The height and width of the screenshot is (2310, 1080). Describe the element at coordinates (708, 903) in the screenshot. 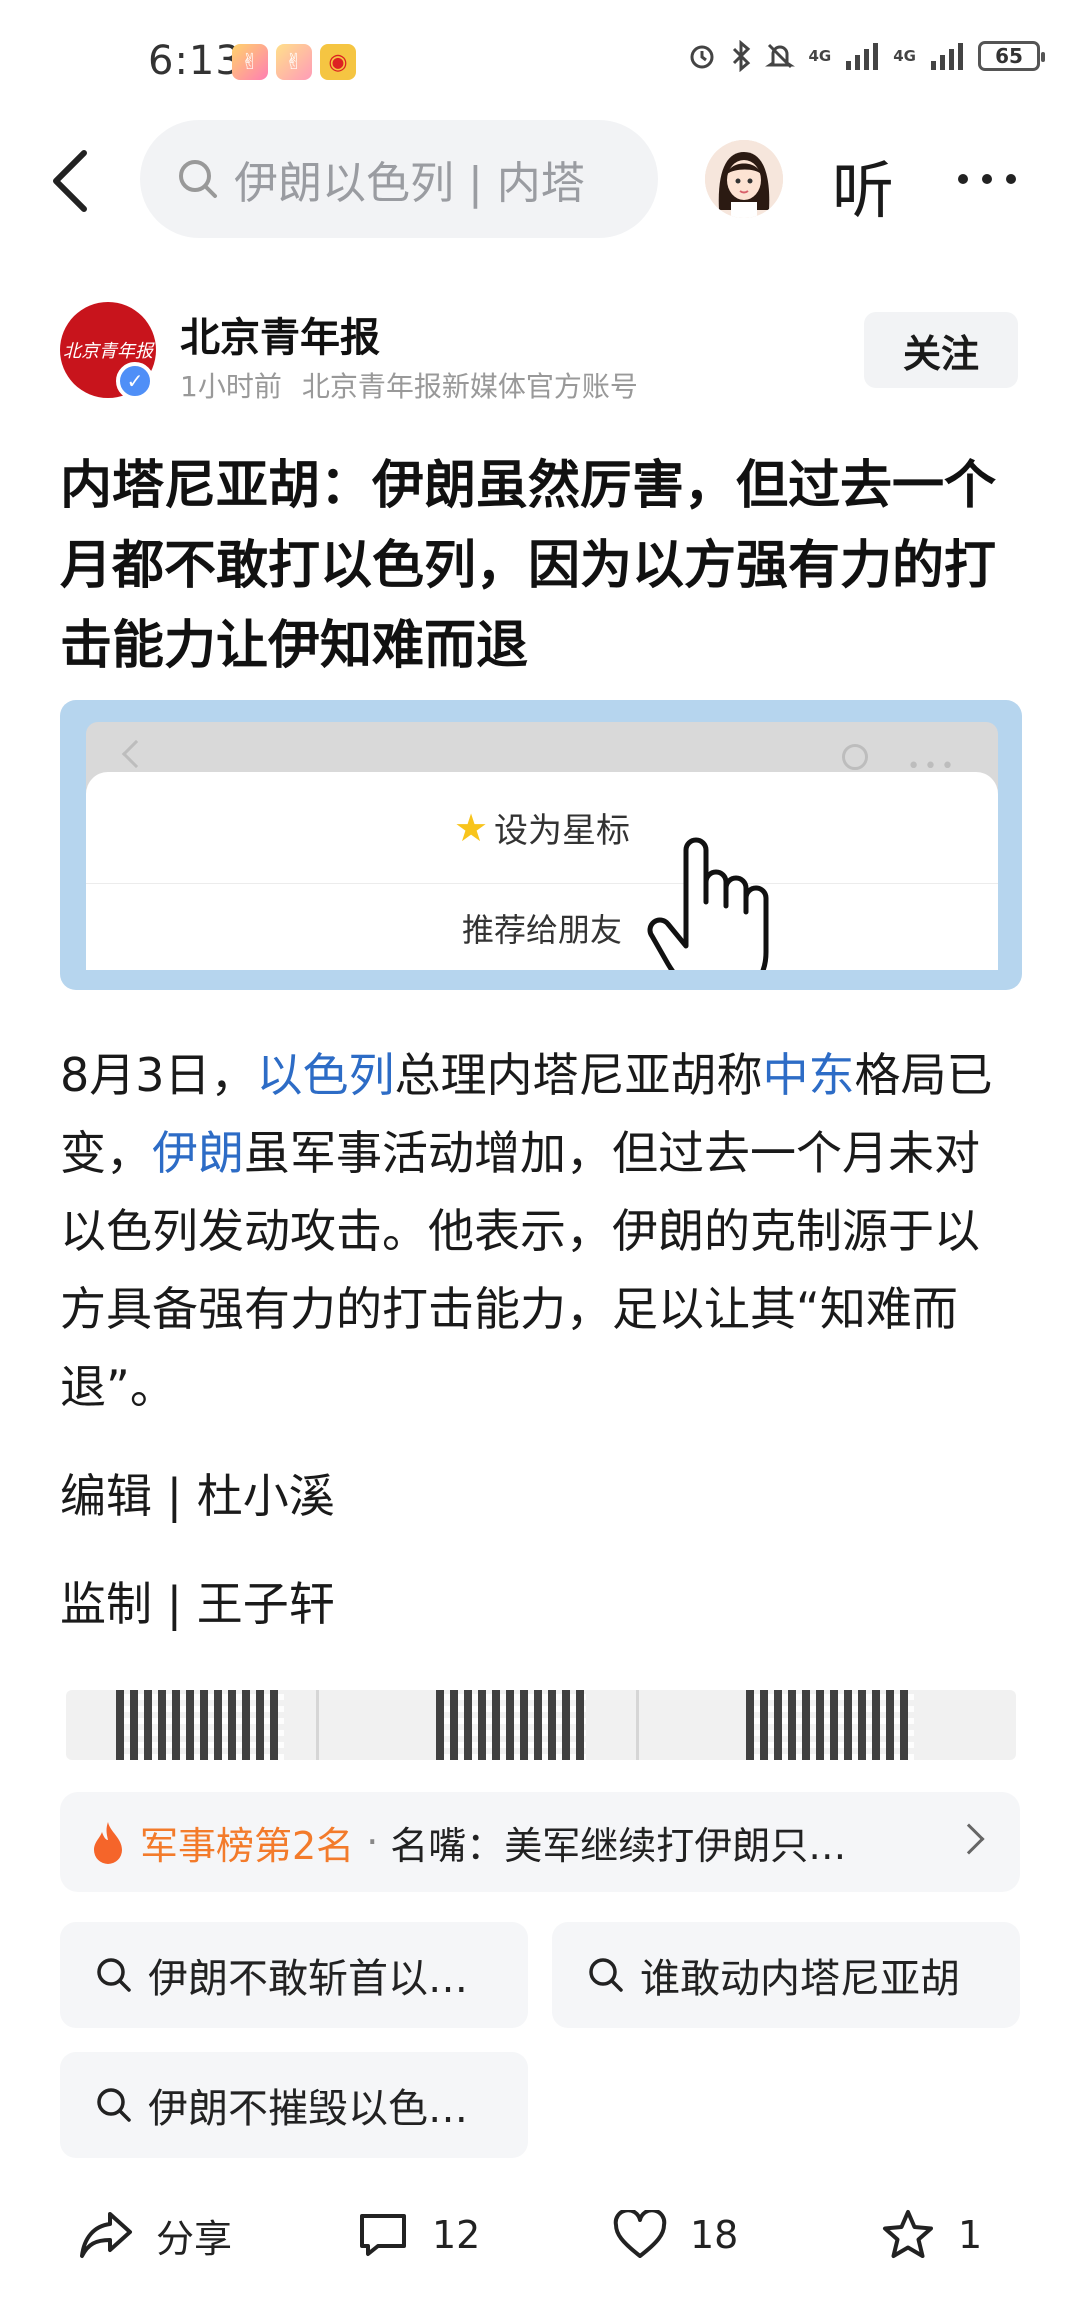

I see `pointing-hand-icon` at that location.